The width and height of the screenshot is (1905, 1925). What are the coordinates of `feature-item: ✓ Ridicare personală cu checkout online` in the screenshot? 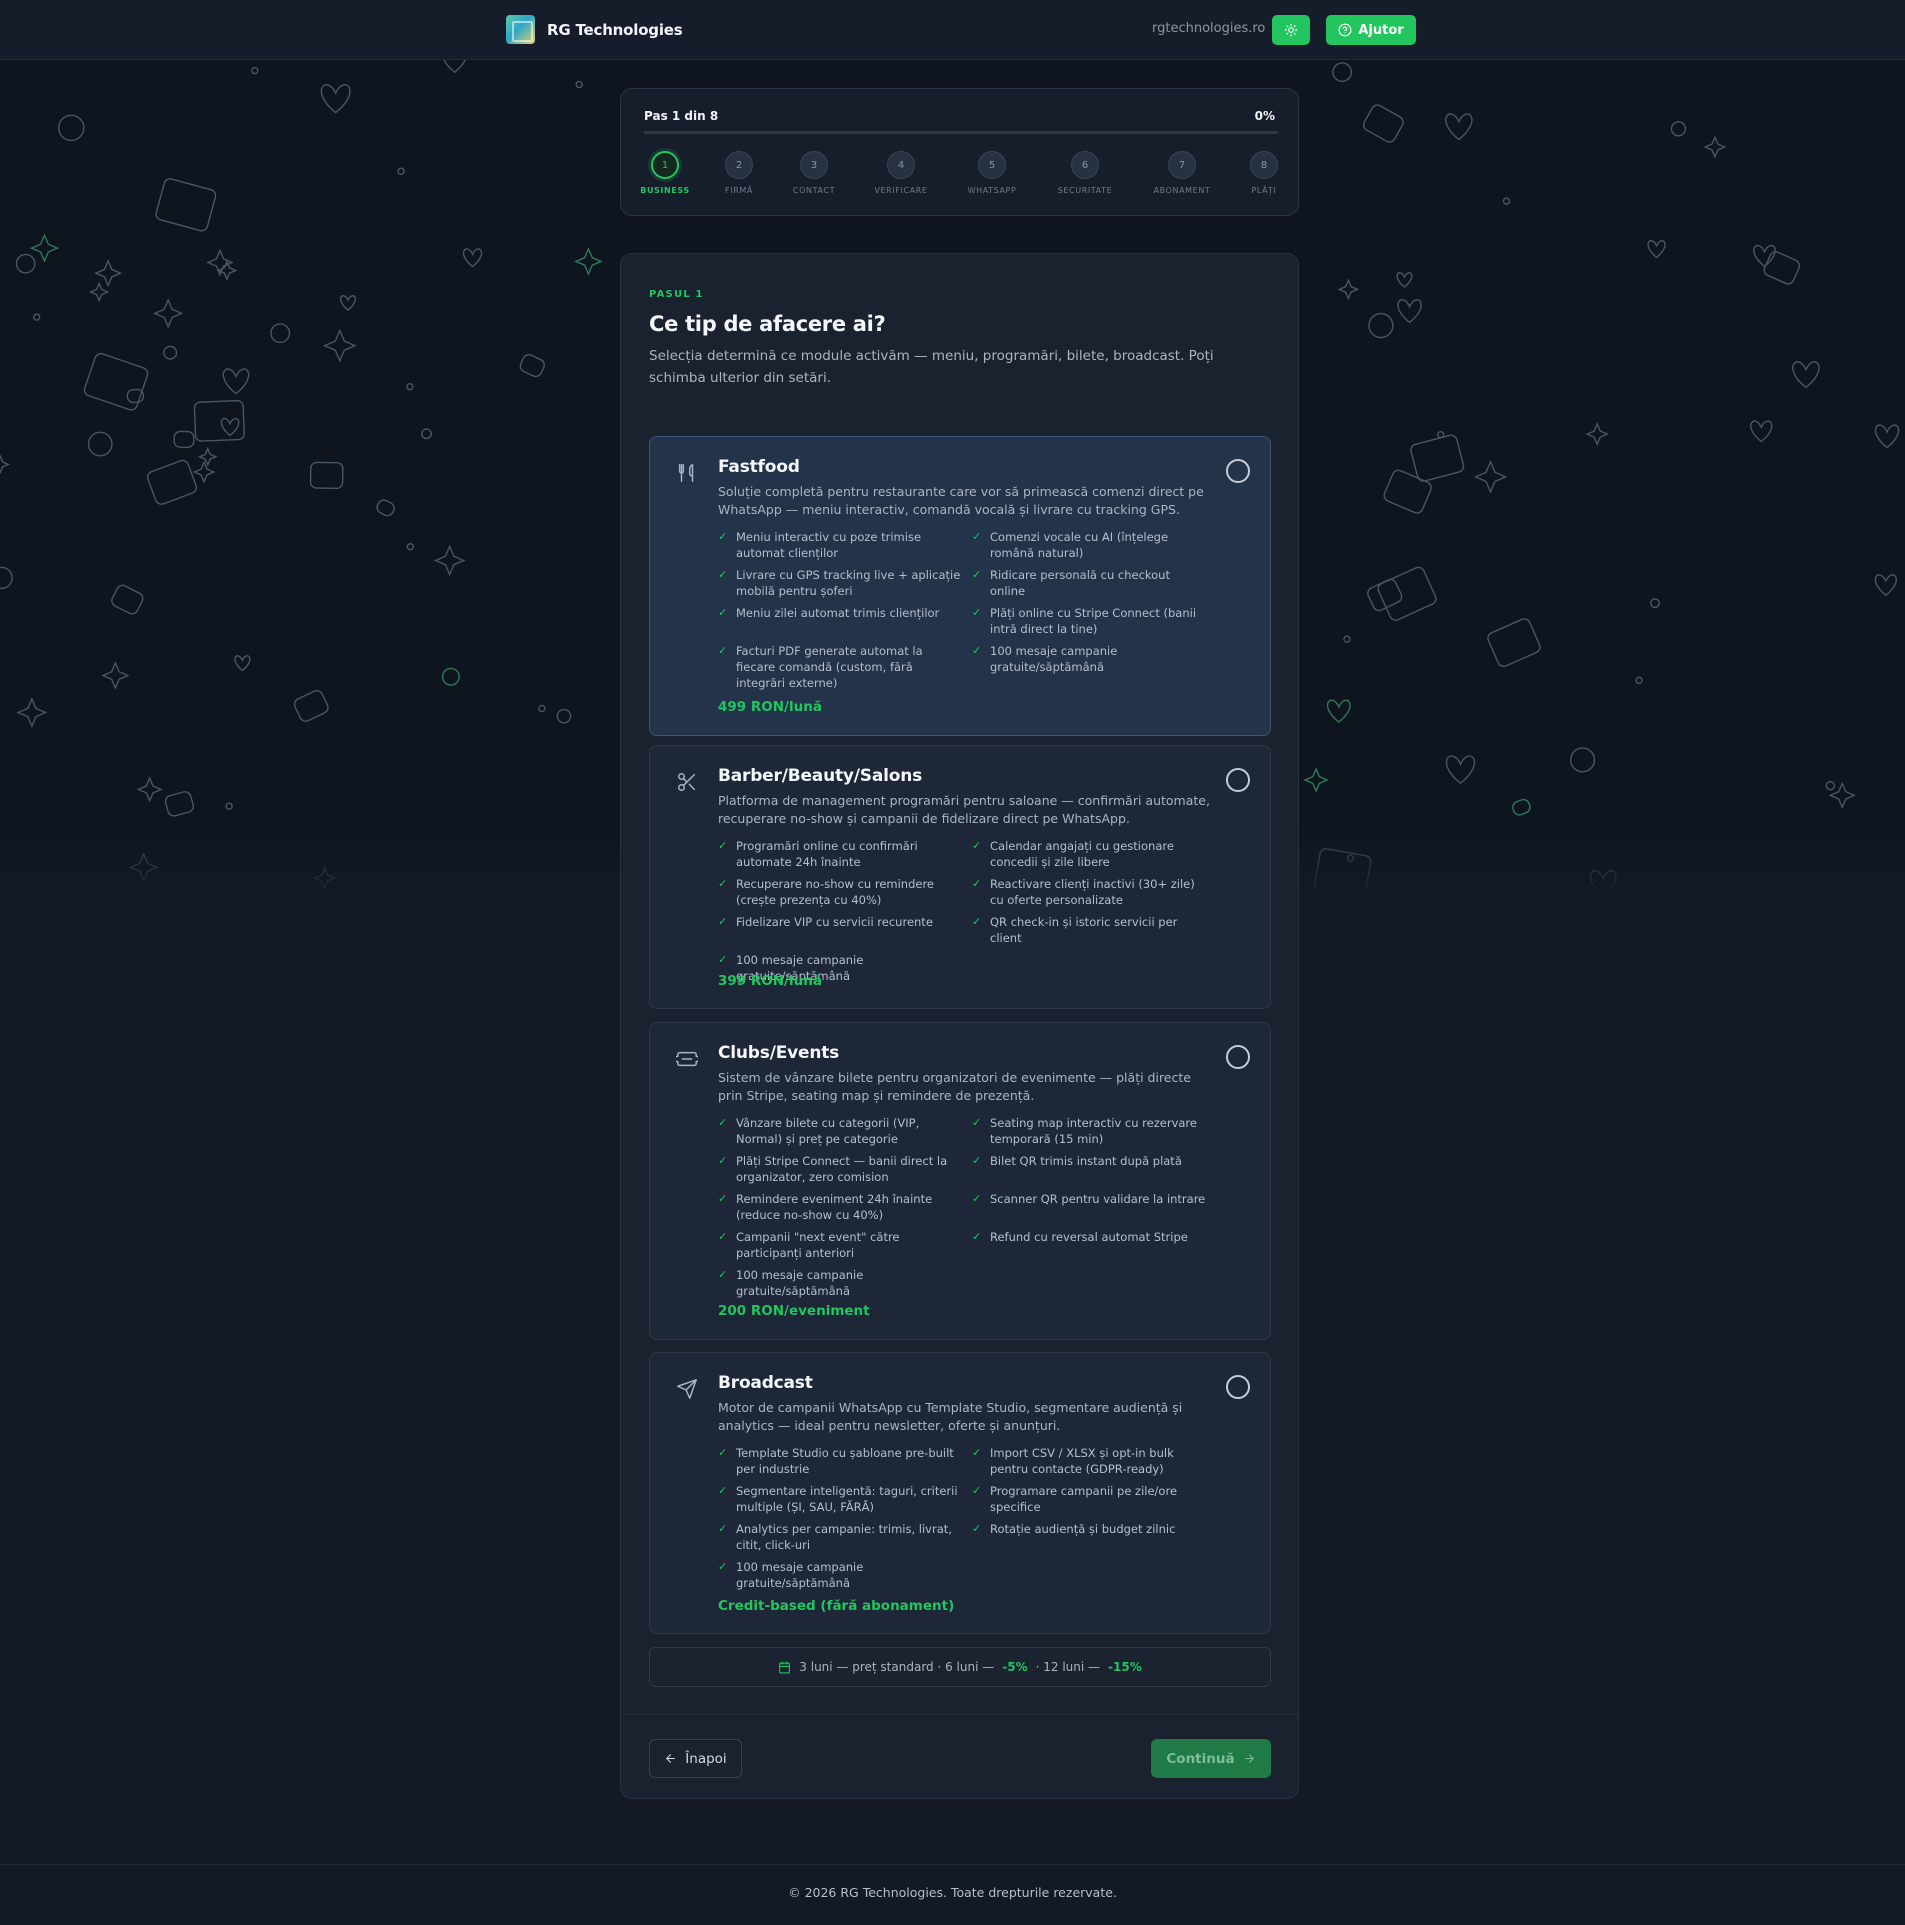 It's located at (1095, 583).